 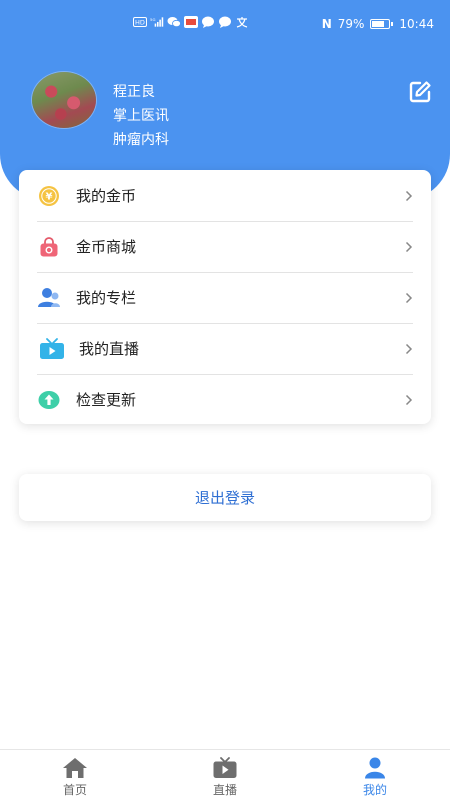 I want to click on edit-profile-button, so click(x=420, y=92).